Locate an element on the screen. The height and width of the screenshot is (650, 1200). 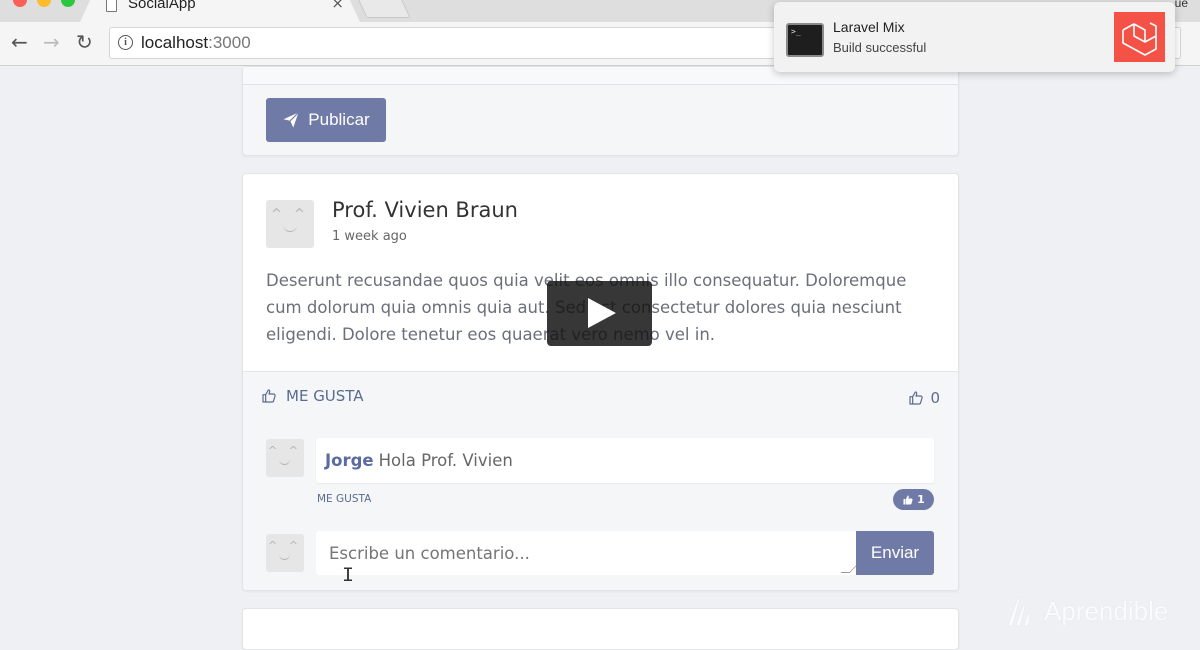
tab-title: SocialApp is located at coordinates (162, 6).